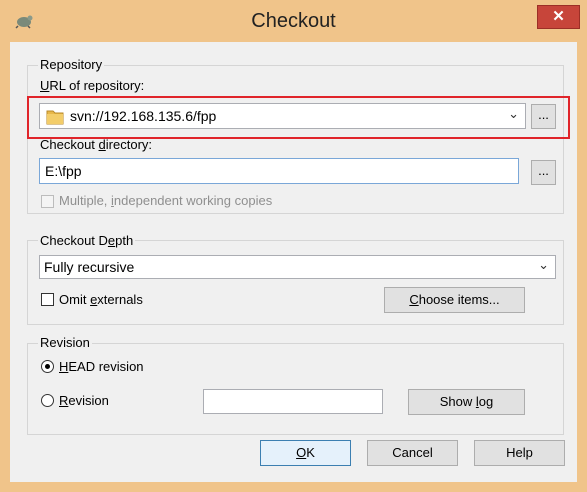  I want to click on checkout-dir-label-pre: Checkout, so click(69, 144).